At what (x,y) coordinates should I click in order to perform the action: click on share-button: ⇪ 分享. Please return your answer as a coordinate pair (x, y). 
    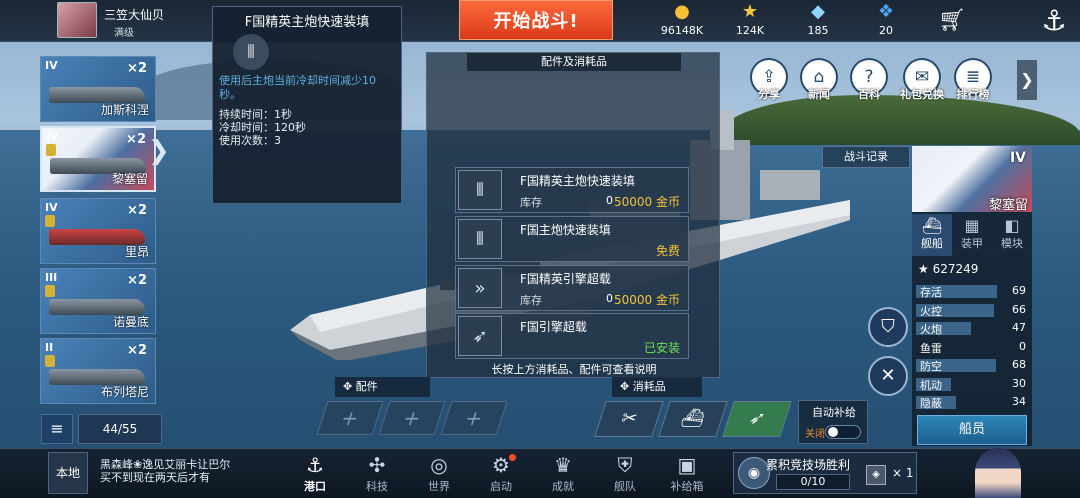
    Looking at the image, I should click on (769, 81).